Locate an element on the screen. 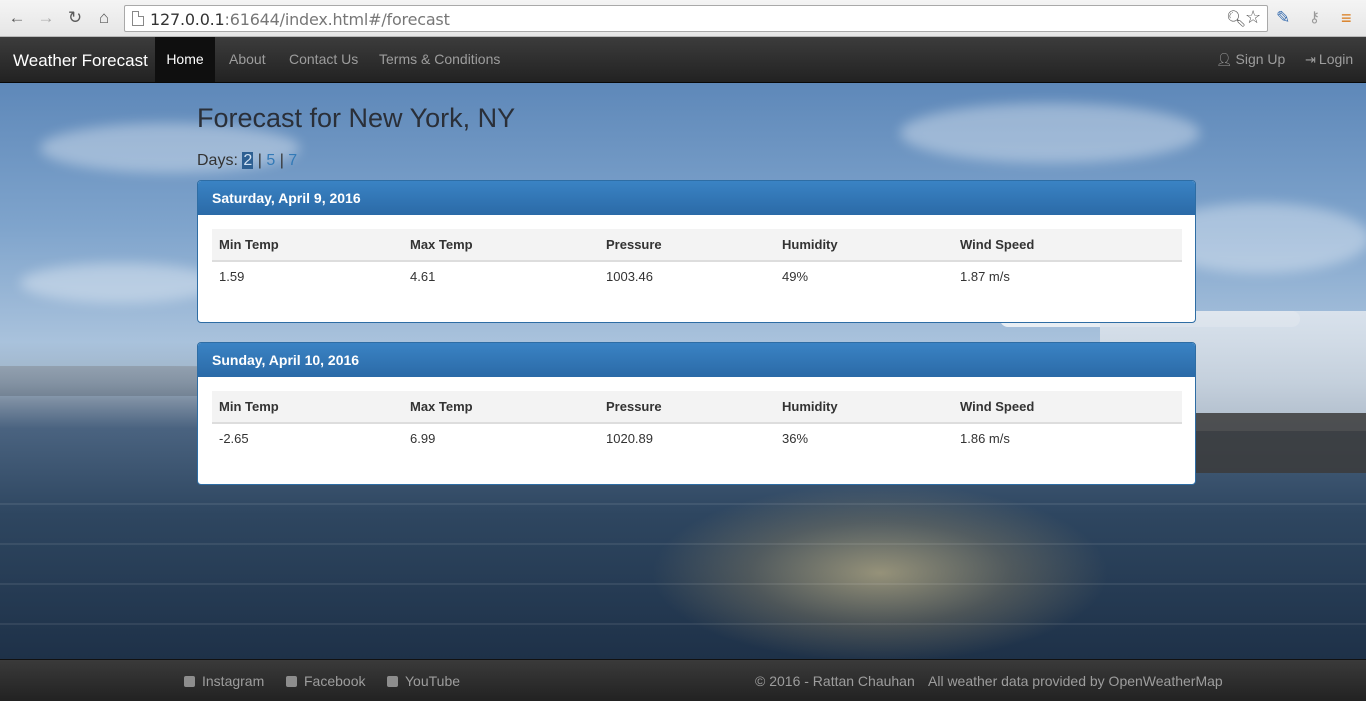 Image resolution: width=1366 pixels, height=701 pixels. humidity-value: 36% is located at coordinates (795, 438).